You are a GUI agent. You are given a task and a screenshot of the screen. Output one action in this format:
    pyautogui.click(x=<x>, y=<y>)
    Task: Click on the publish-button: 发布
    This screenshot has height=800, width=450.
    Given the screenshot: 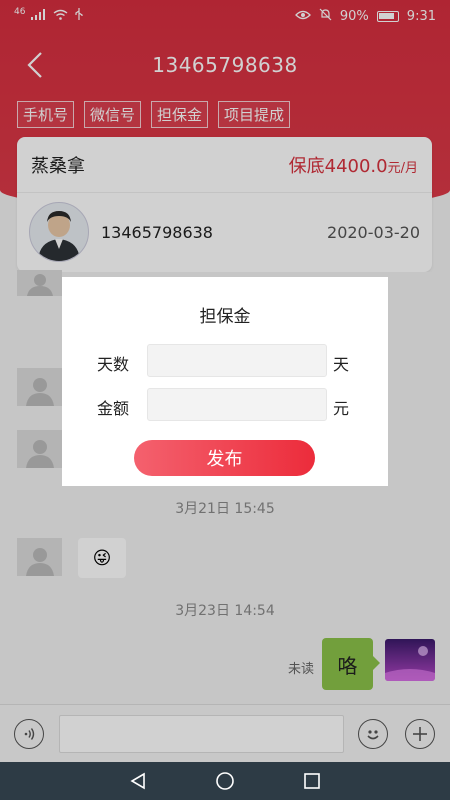 What is the action you would take?
    pyautogui.click(x=224, y=458)
    